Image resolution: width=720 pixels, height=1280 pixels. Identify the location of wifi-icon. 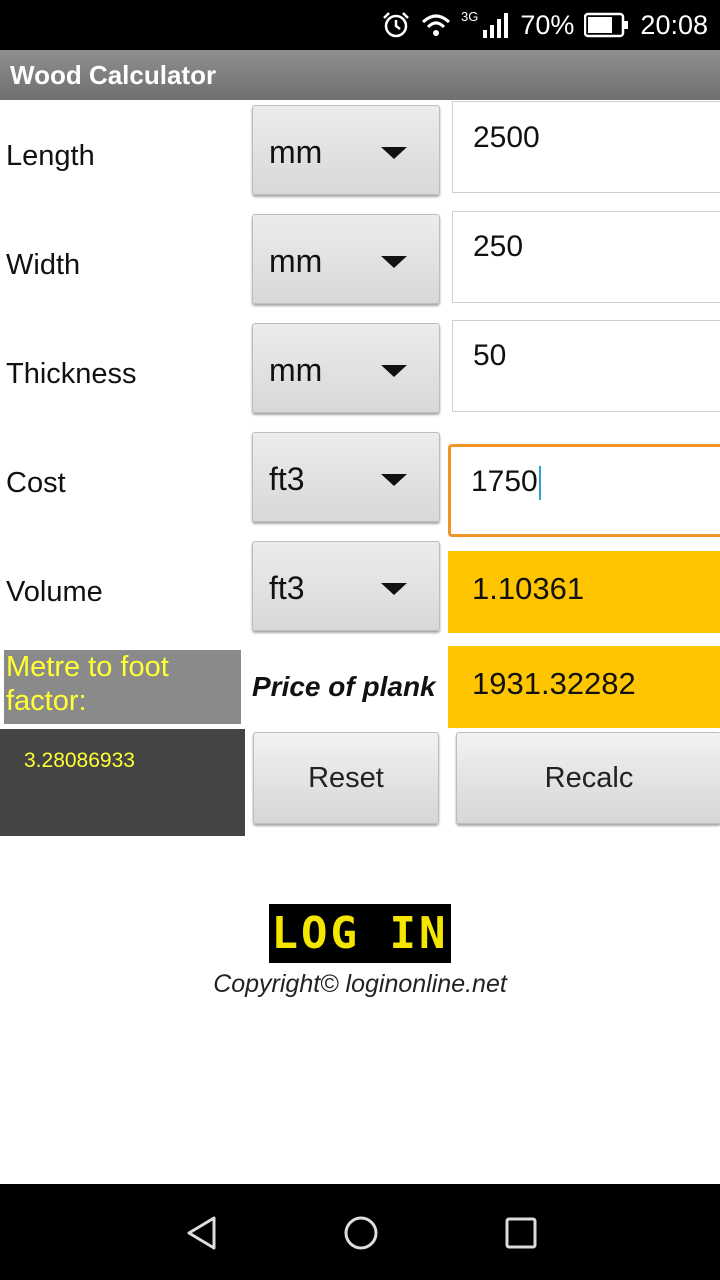
(436, 25).